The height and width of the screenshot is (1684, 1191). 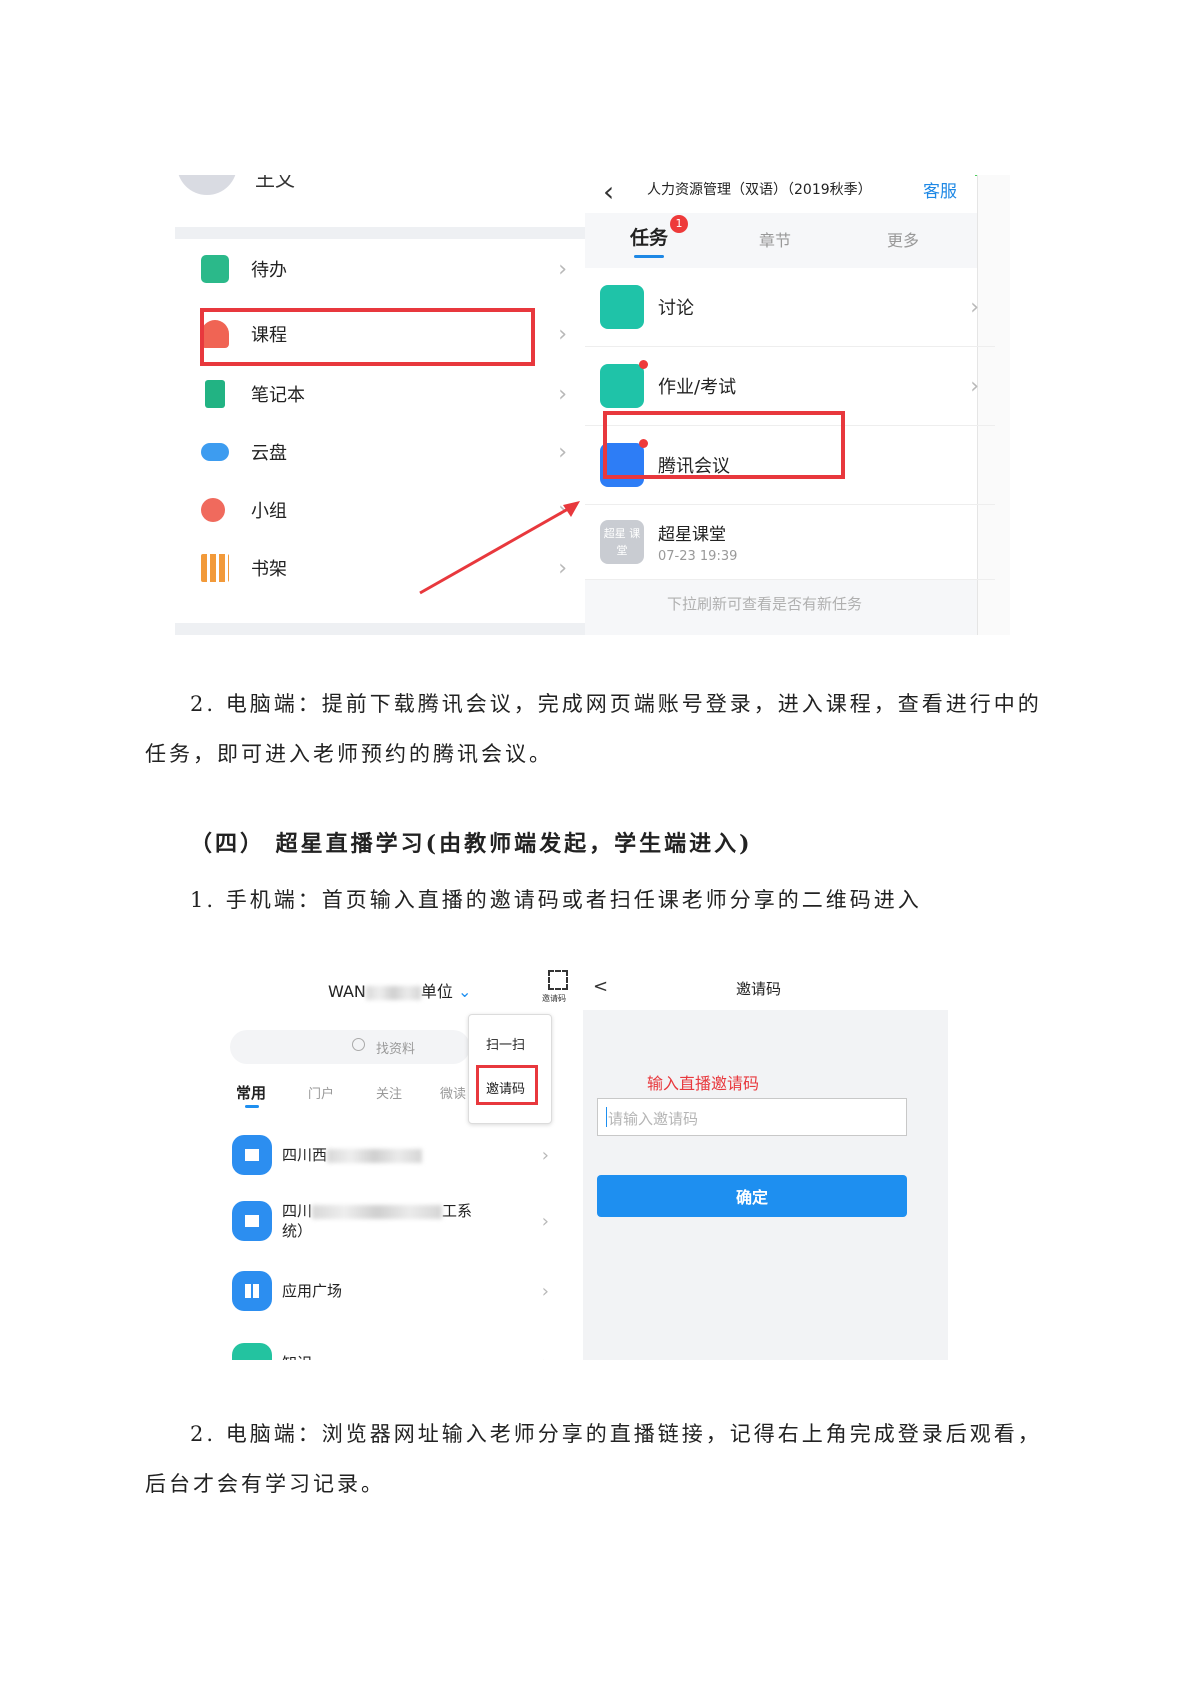 I want to click on invite-code-input: 请输入邀请码, so click(x=752, y=1117).